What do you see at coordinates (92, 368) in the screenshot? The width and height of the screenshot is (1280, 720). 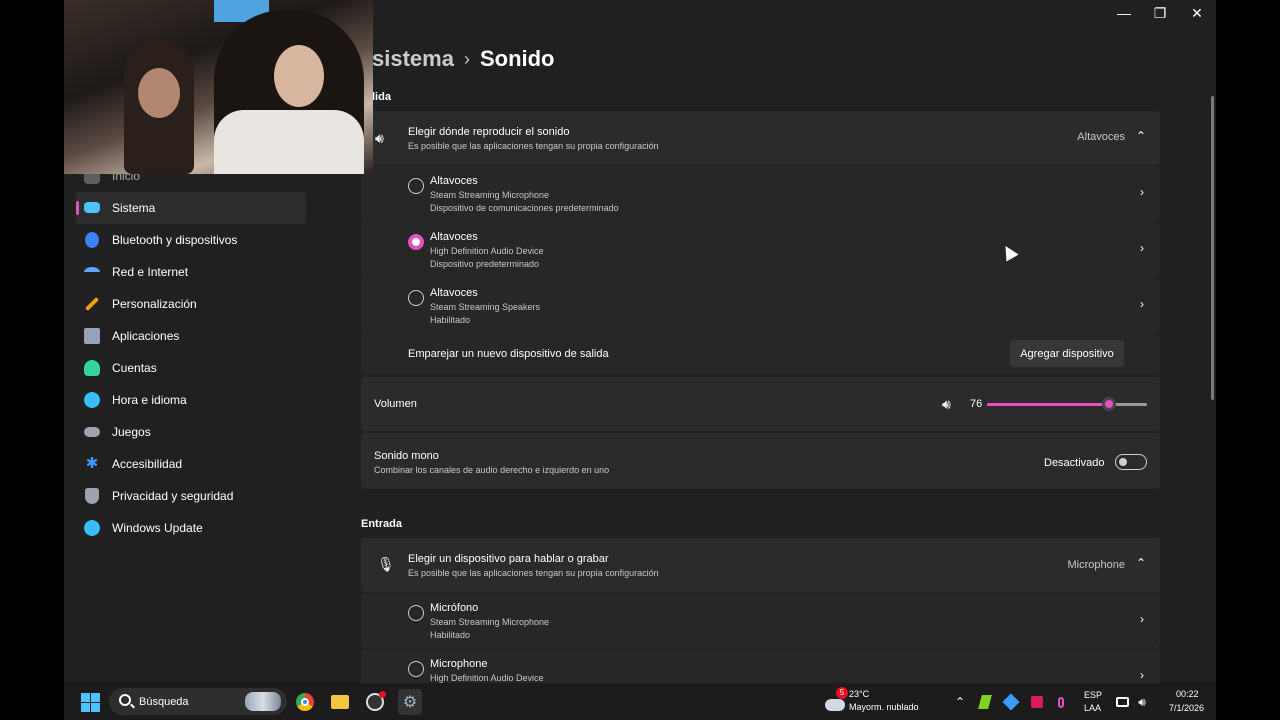 I see `person-icon` at bounding box center [92, 368].